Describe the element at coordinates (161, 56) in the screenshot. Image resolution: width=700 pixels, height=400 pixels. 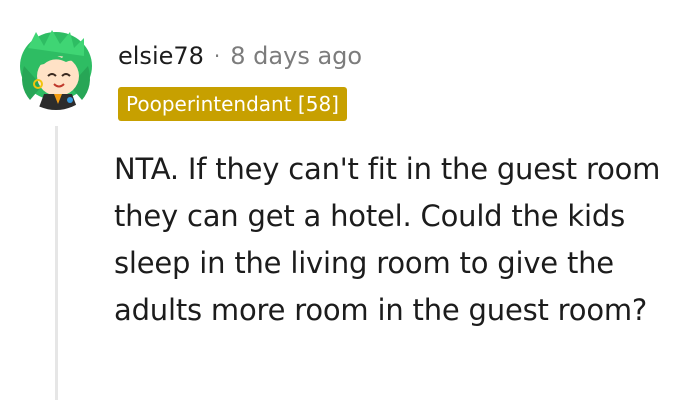
I see `username: elsie78` at that location.